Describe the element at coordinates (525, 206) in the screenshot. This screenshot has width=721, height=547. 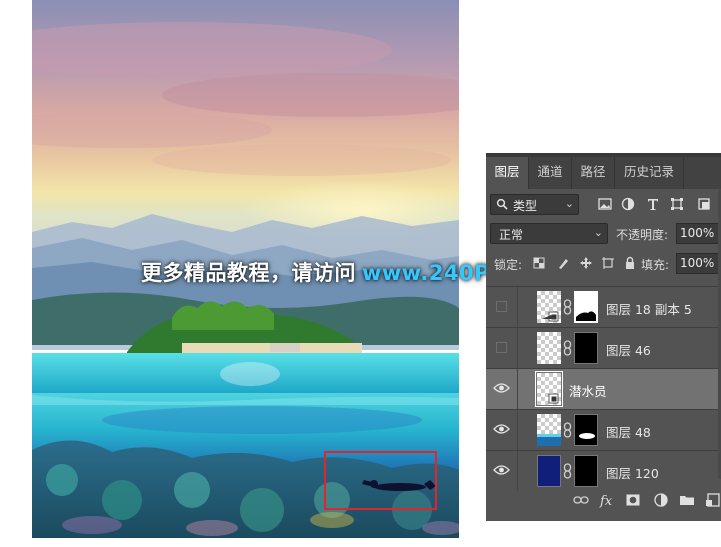
I see `filter-label: 类型` at that location.